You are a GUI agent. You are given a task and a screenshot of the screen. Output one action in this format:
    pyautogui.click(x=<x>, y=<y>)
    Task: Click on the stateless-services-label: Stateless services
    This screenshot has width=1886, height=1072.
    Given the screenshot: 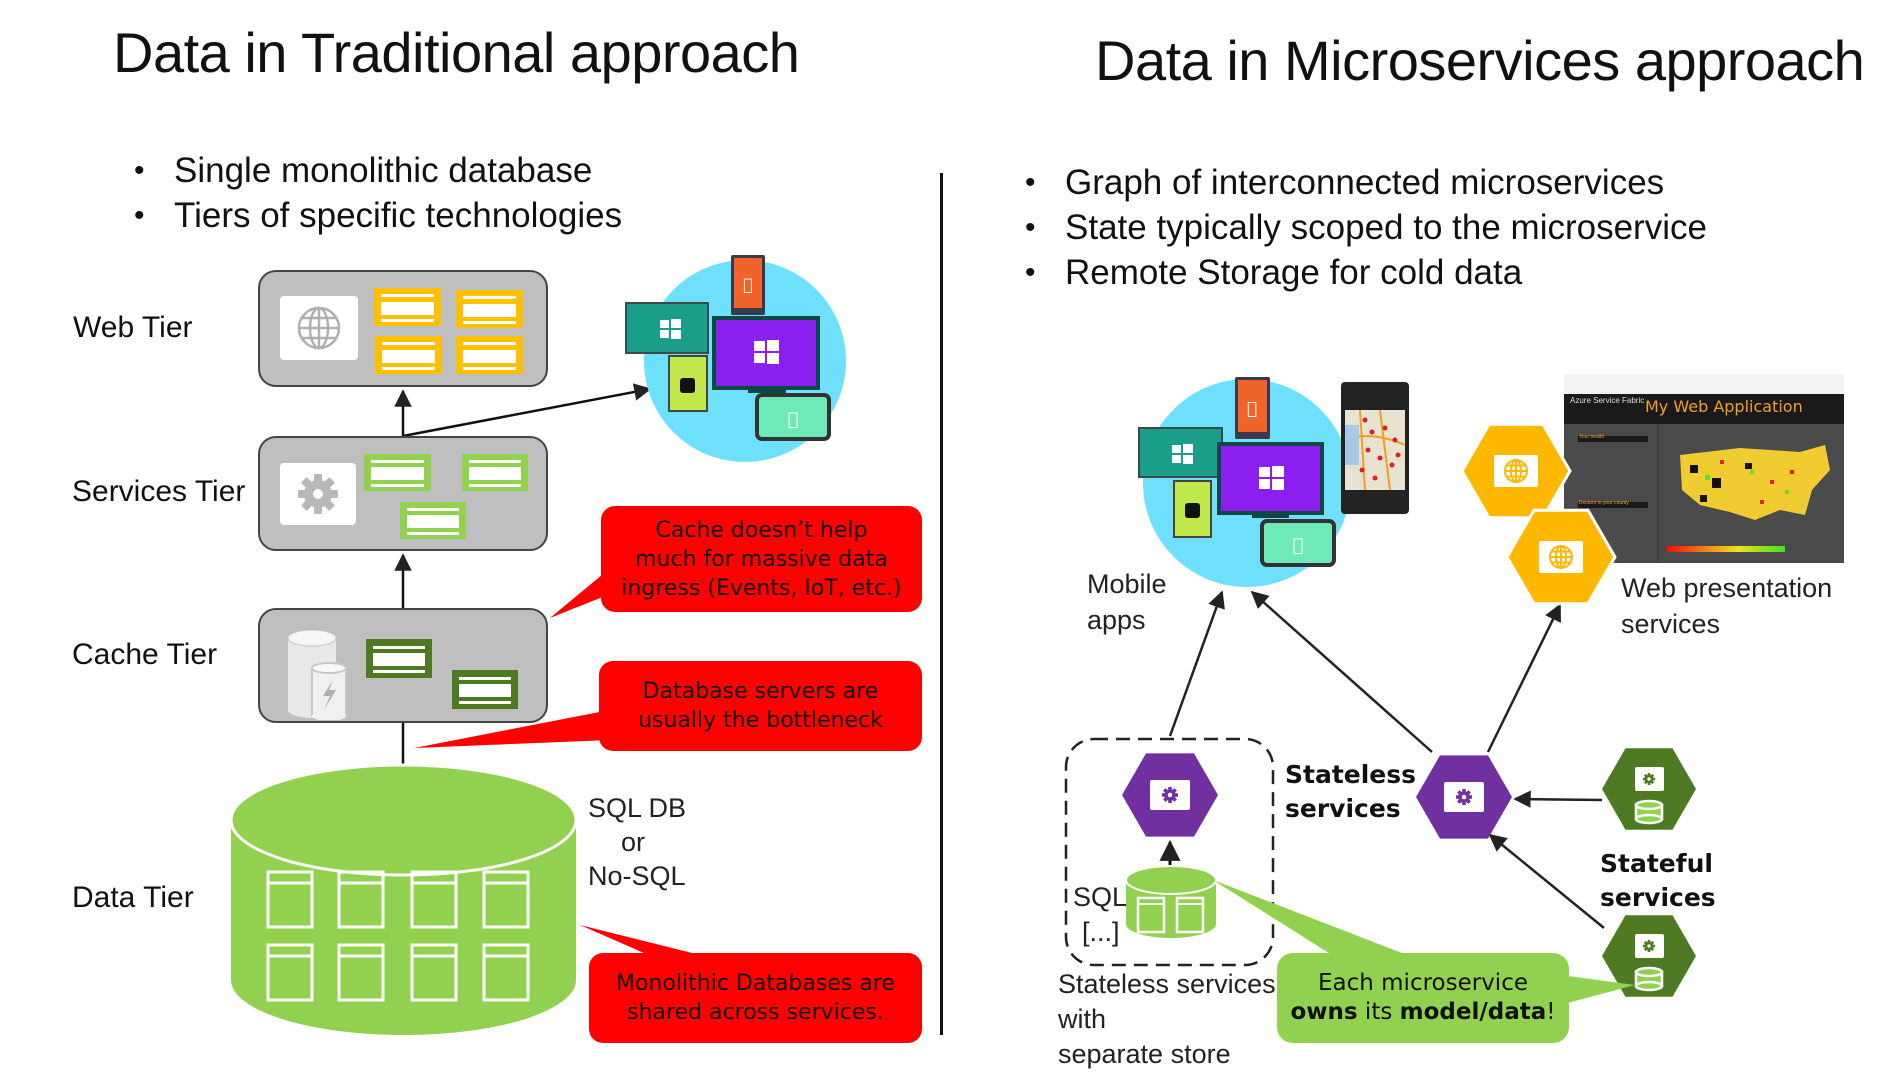 What is the action you would take?
    pyautogui.click(x=1350, y=792)
    